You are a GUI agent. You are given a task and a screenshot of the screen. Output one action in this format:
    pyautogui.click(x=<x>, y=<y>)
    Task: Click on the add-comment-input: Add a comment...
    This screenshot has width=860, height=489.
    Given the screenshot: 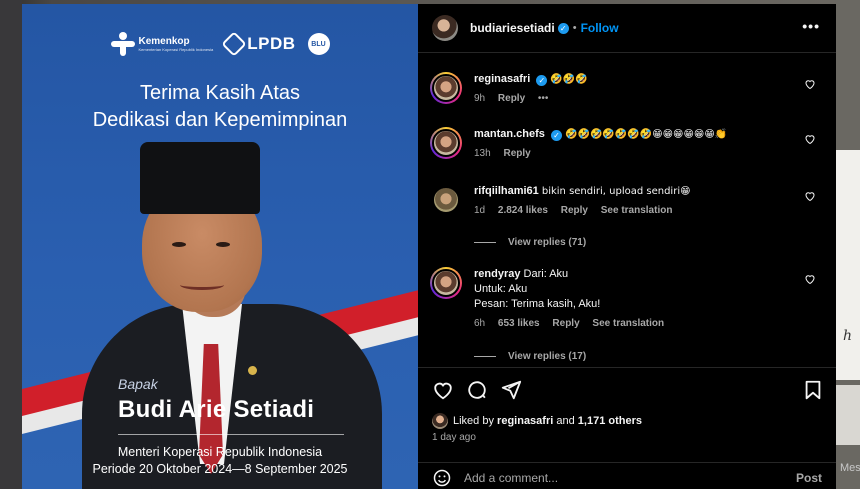 What is the action you would take?
    pyautogui.click(x=511, y=478)
    